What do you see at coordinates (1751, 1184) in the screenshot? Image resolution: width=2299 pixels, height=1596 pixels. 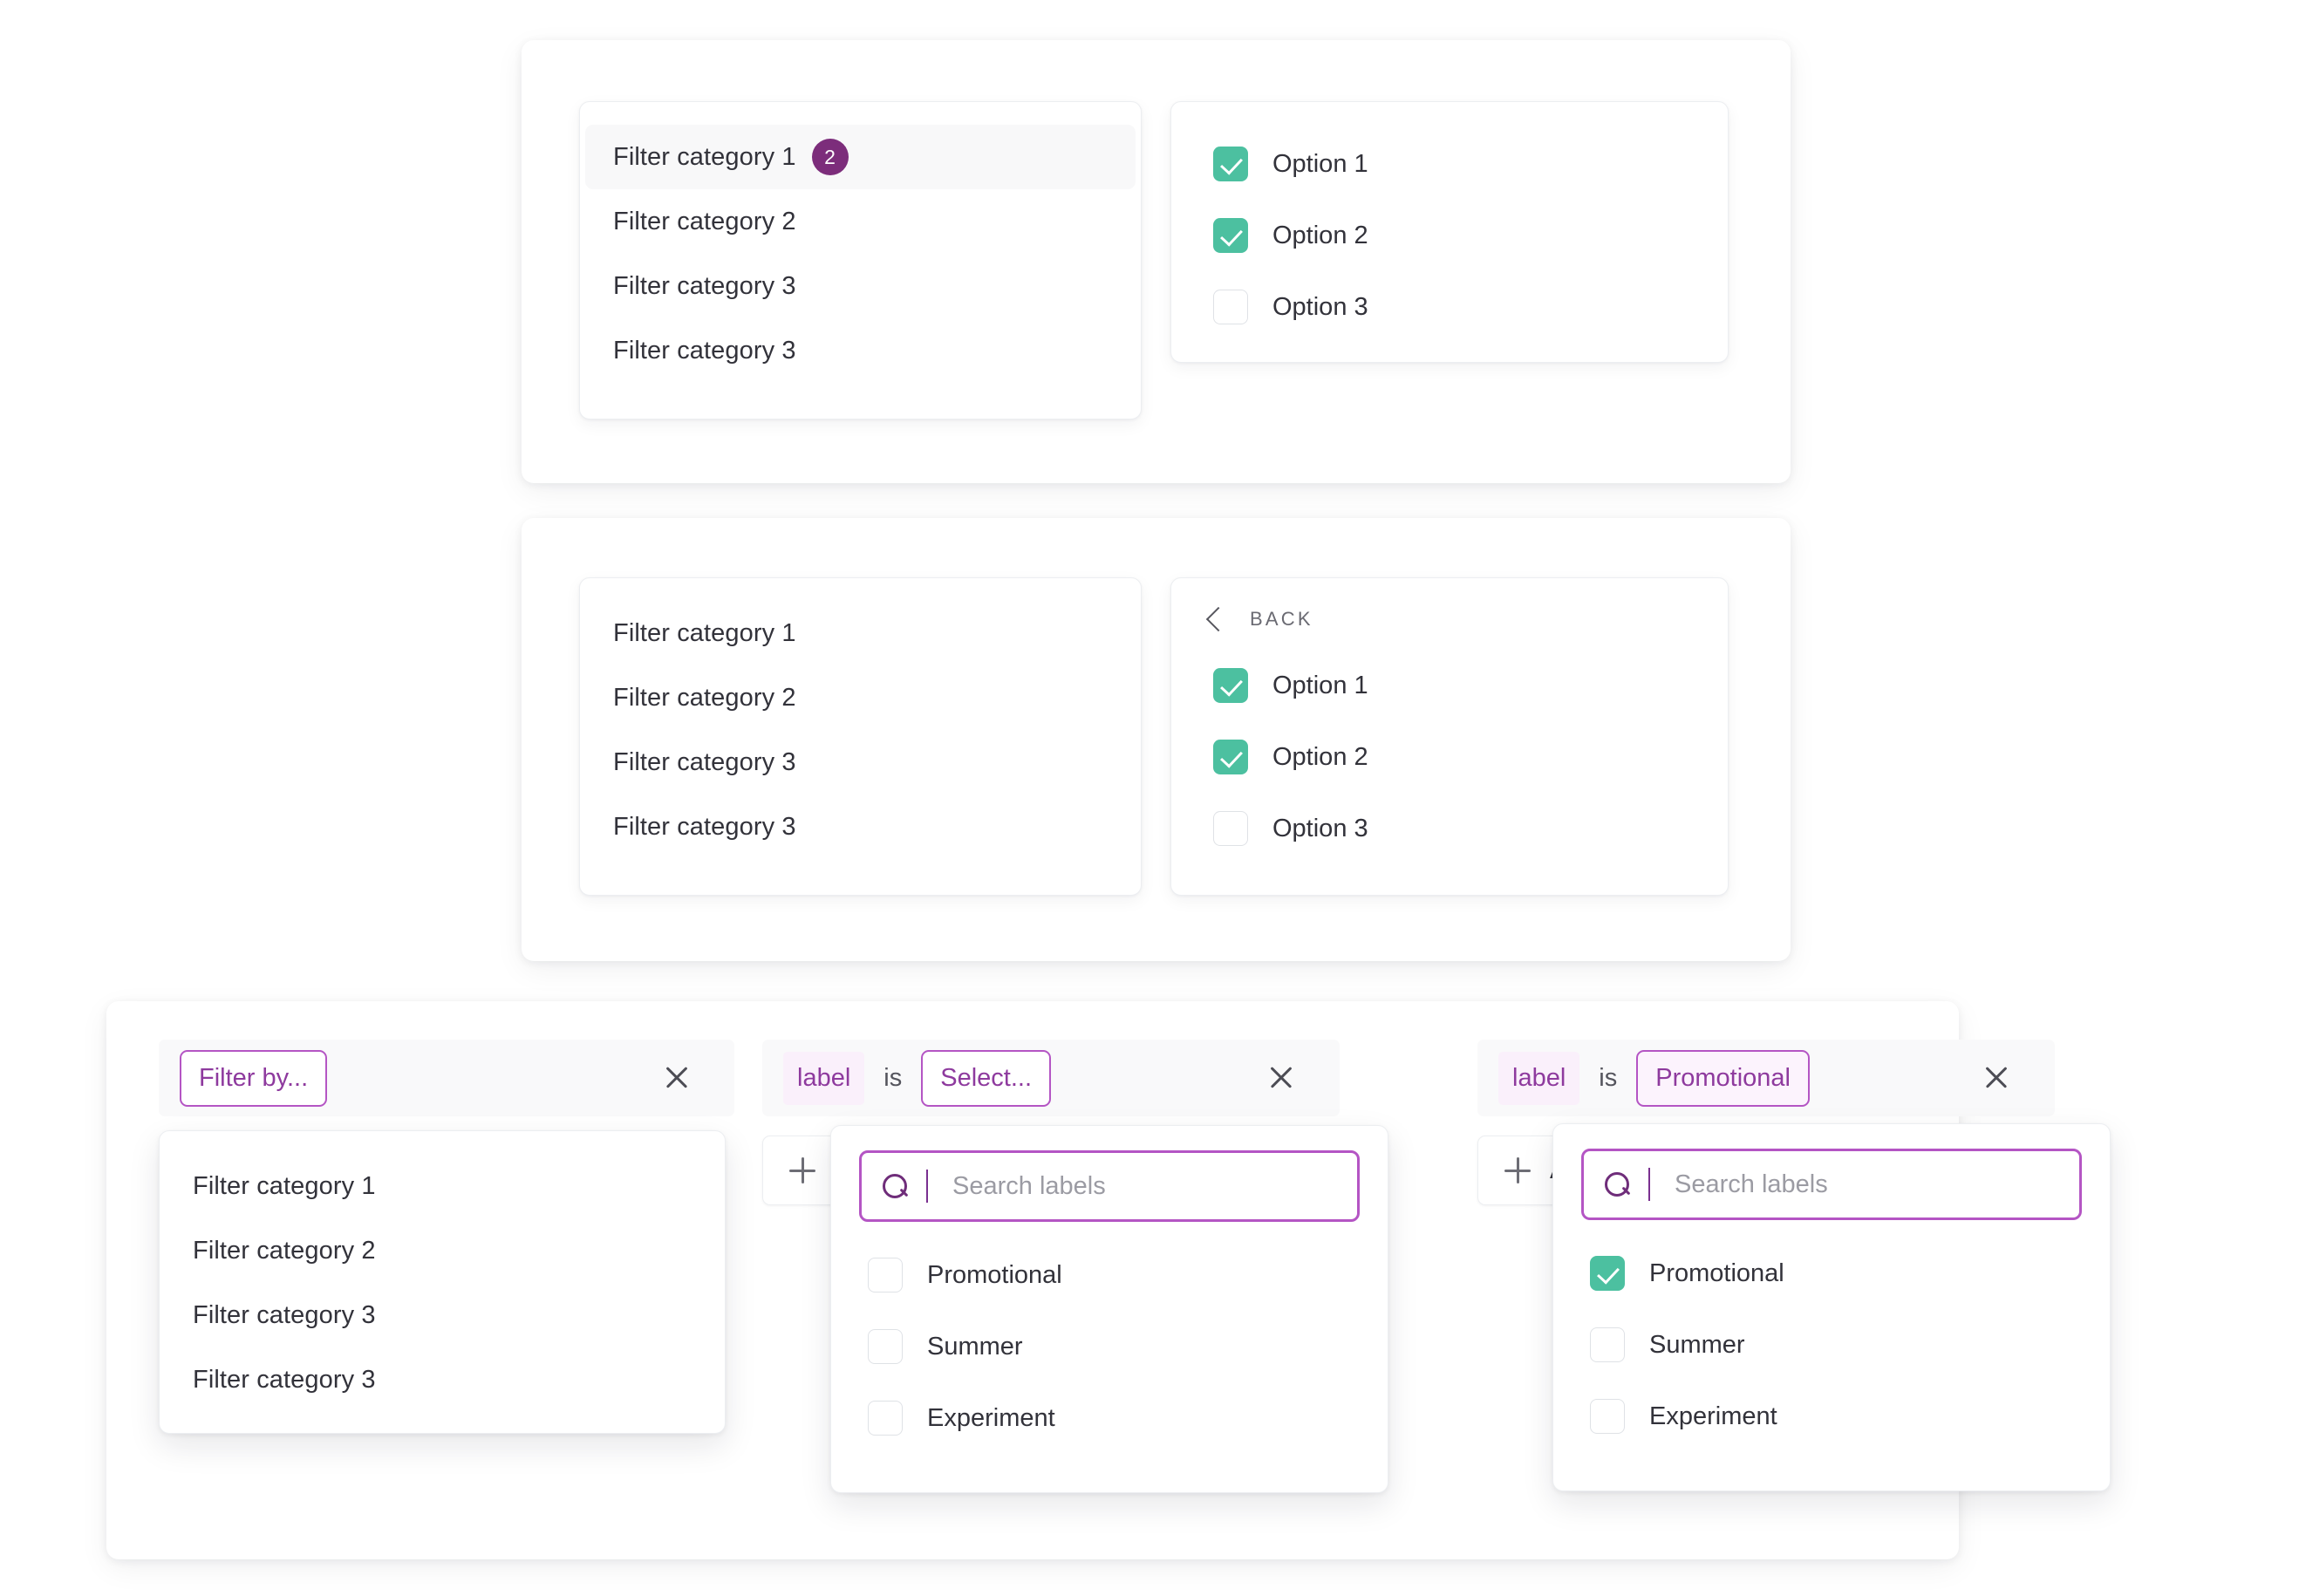 I see `search-placeholder: Search labels` at bounding box center [1751, 1184].